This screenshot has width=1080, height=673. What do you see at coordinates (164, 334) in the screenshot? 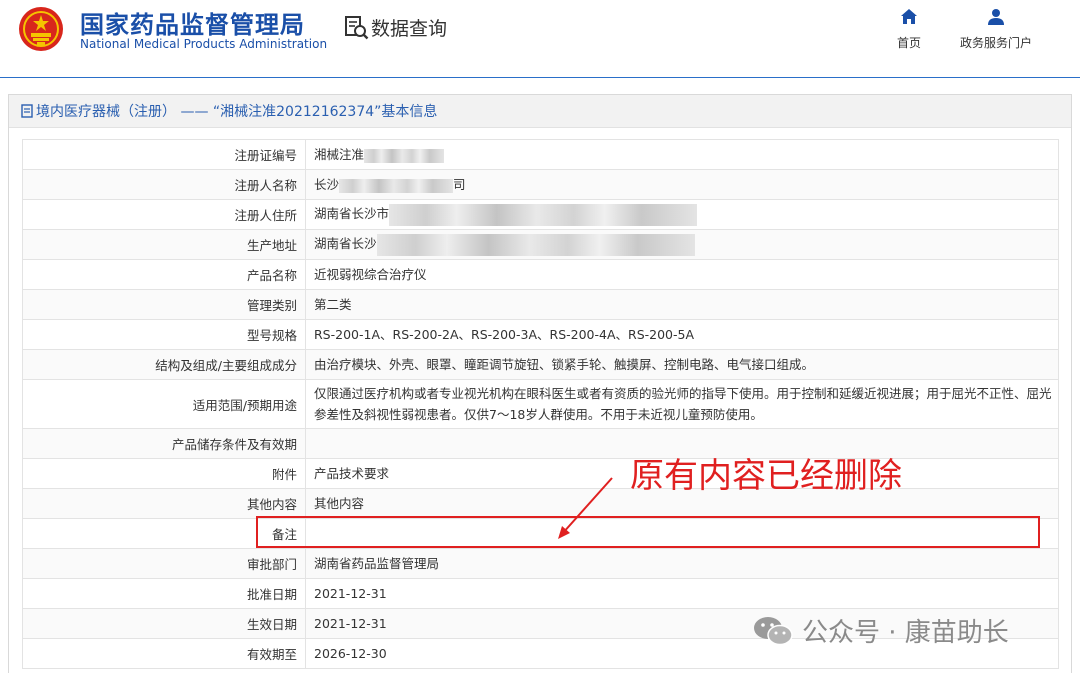
I see `field-label: 型号规格` at bounding box center [164, 334].